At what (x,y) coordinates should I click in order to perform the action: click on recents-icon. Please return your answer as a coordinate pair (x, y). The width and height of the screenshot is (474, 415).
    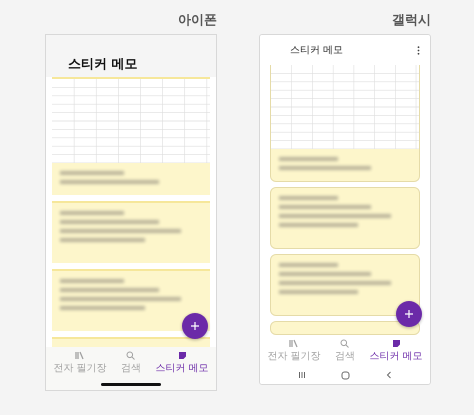
    Looking at the image, I should click on (302, 375).